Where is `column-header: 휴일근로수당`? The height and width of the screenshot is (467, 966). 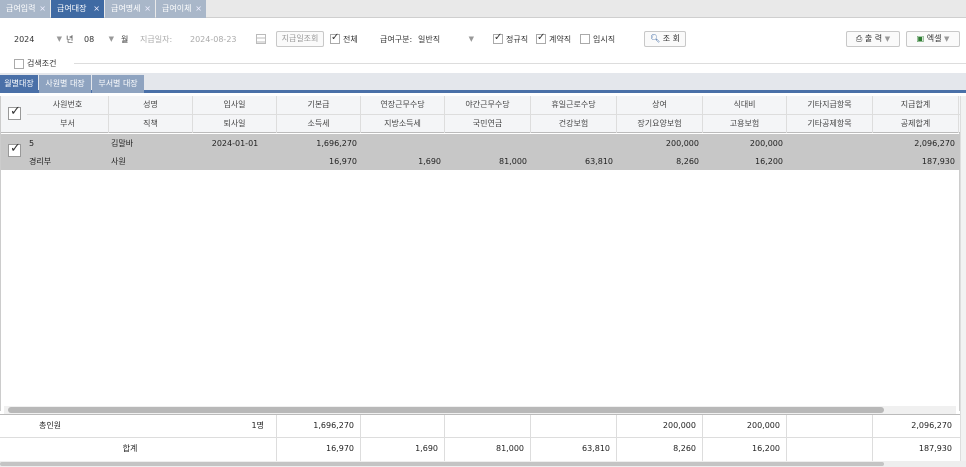
column-header: 휴일근로수당 is located at coordinates (574, 105).